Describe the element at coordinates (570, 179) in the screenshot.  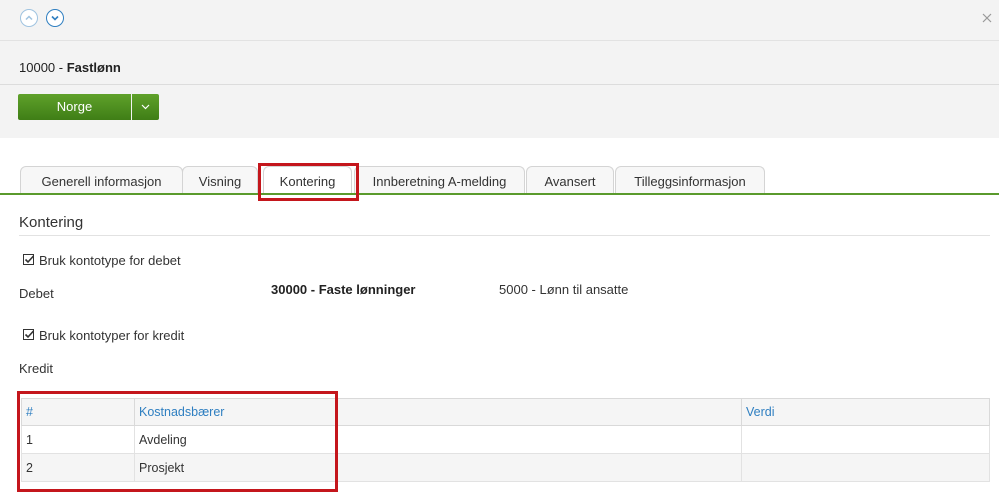
I see `tab-avansert: Avansert` at that location.